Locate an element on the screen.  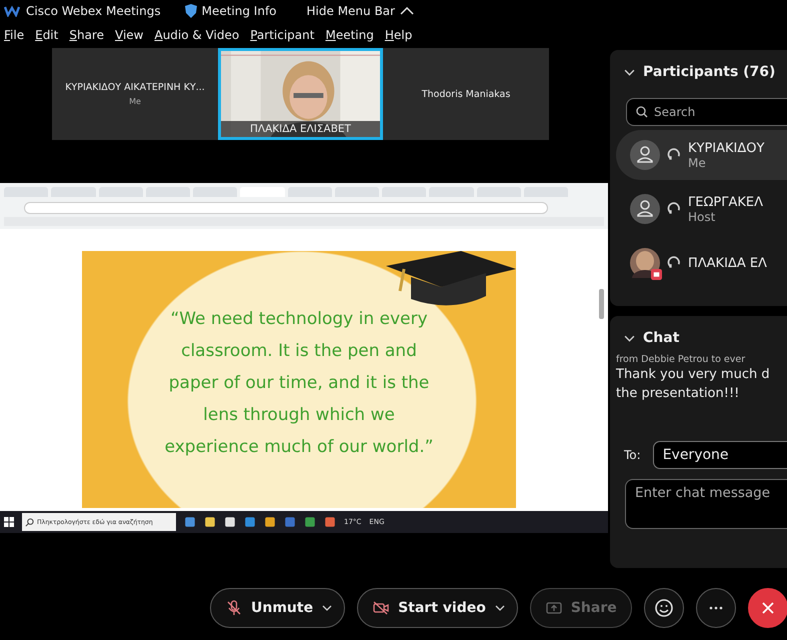
participant-name: Thodoris Maniakas is located at coordinates (466, 94).